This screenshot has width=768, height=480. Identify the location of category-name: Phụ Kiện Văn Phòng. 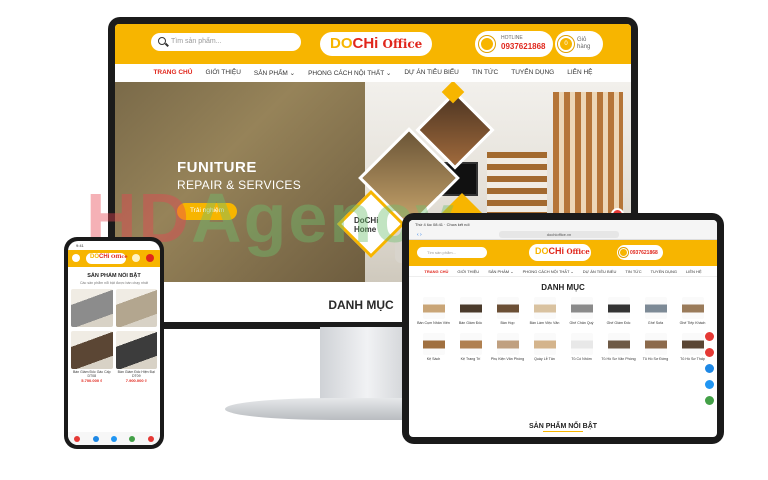
(507, 359).